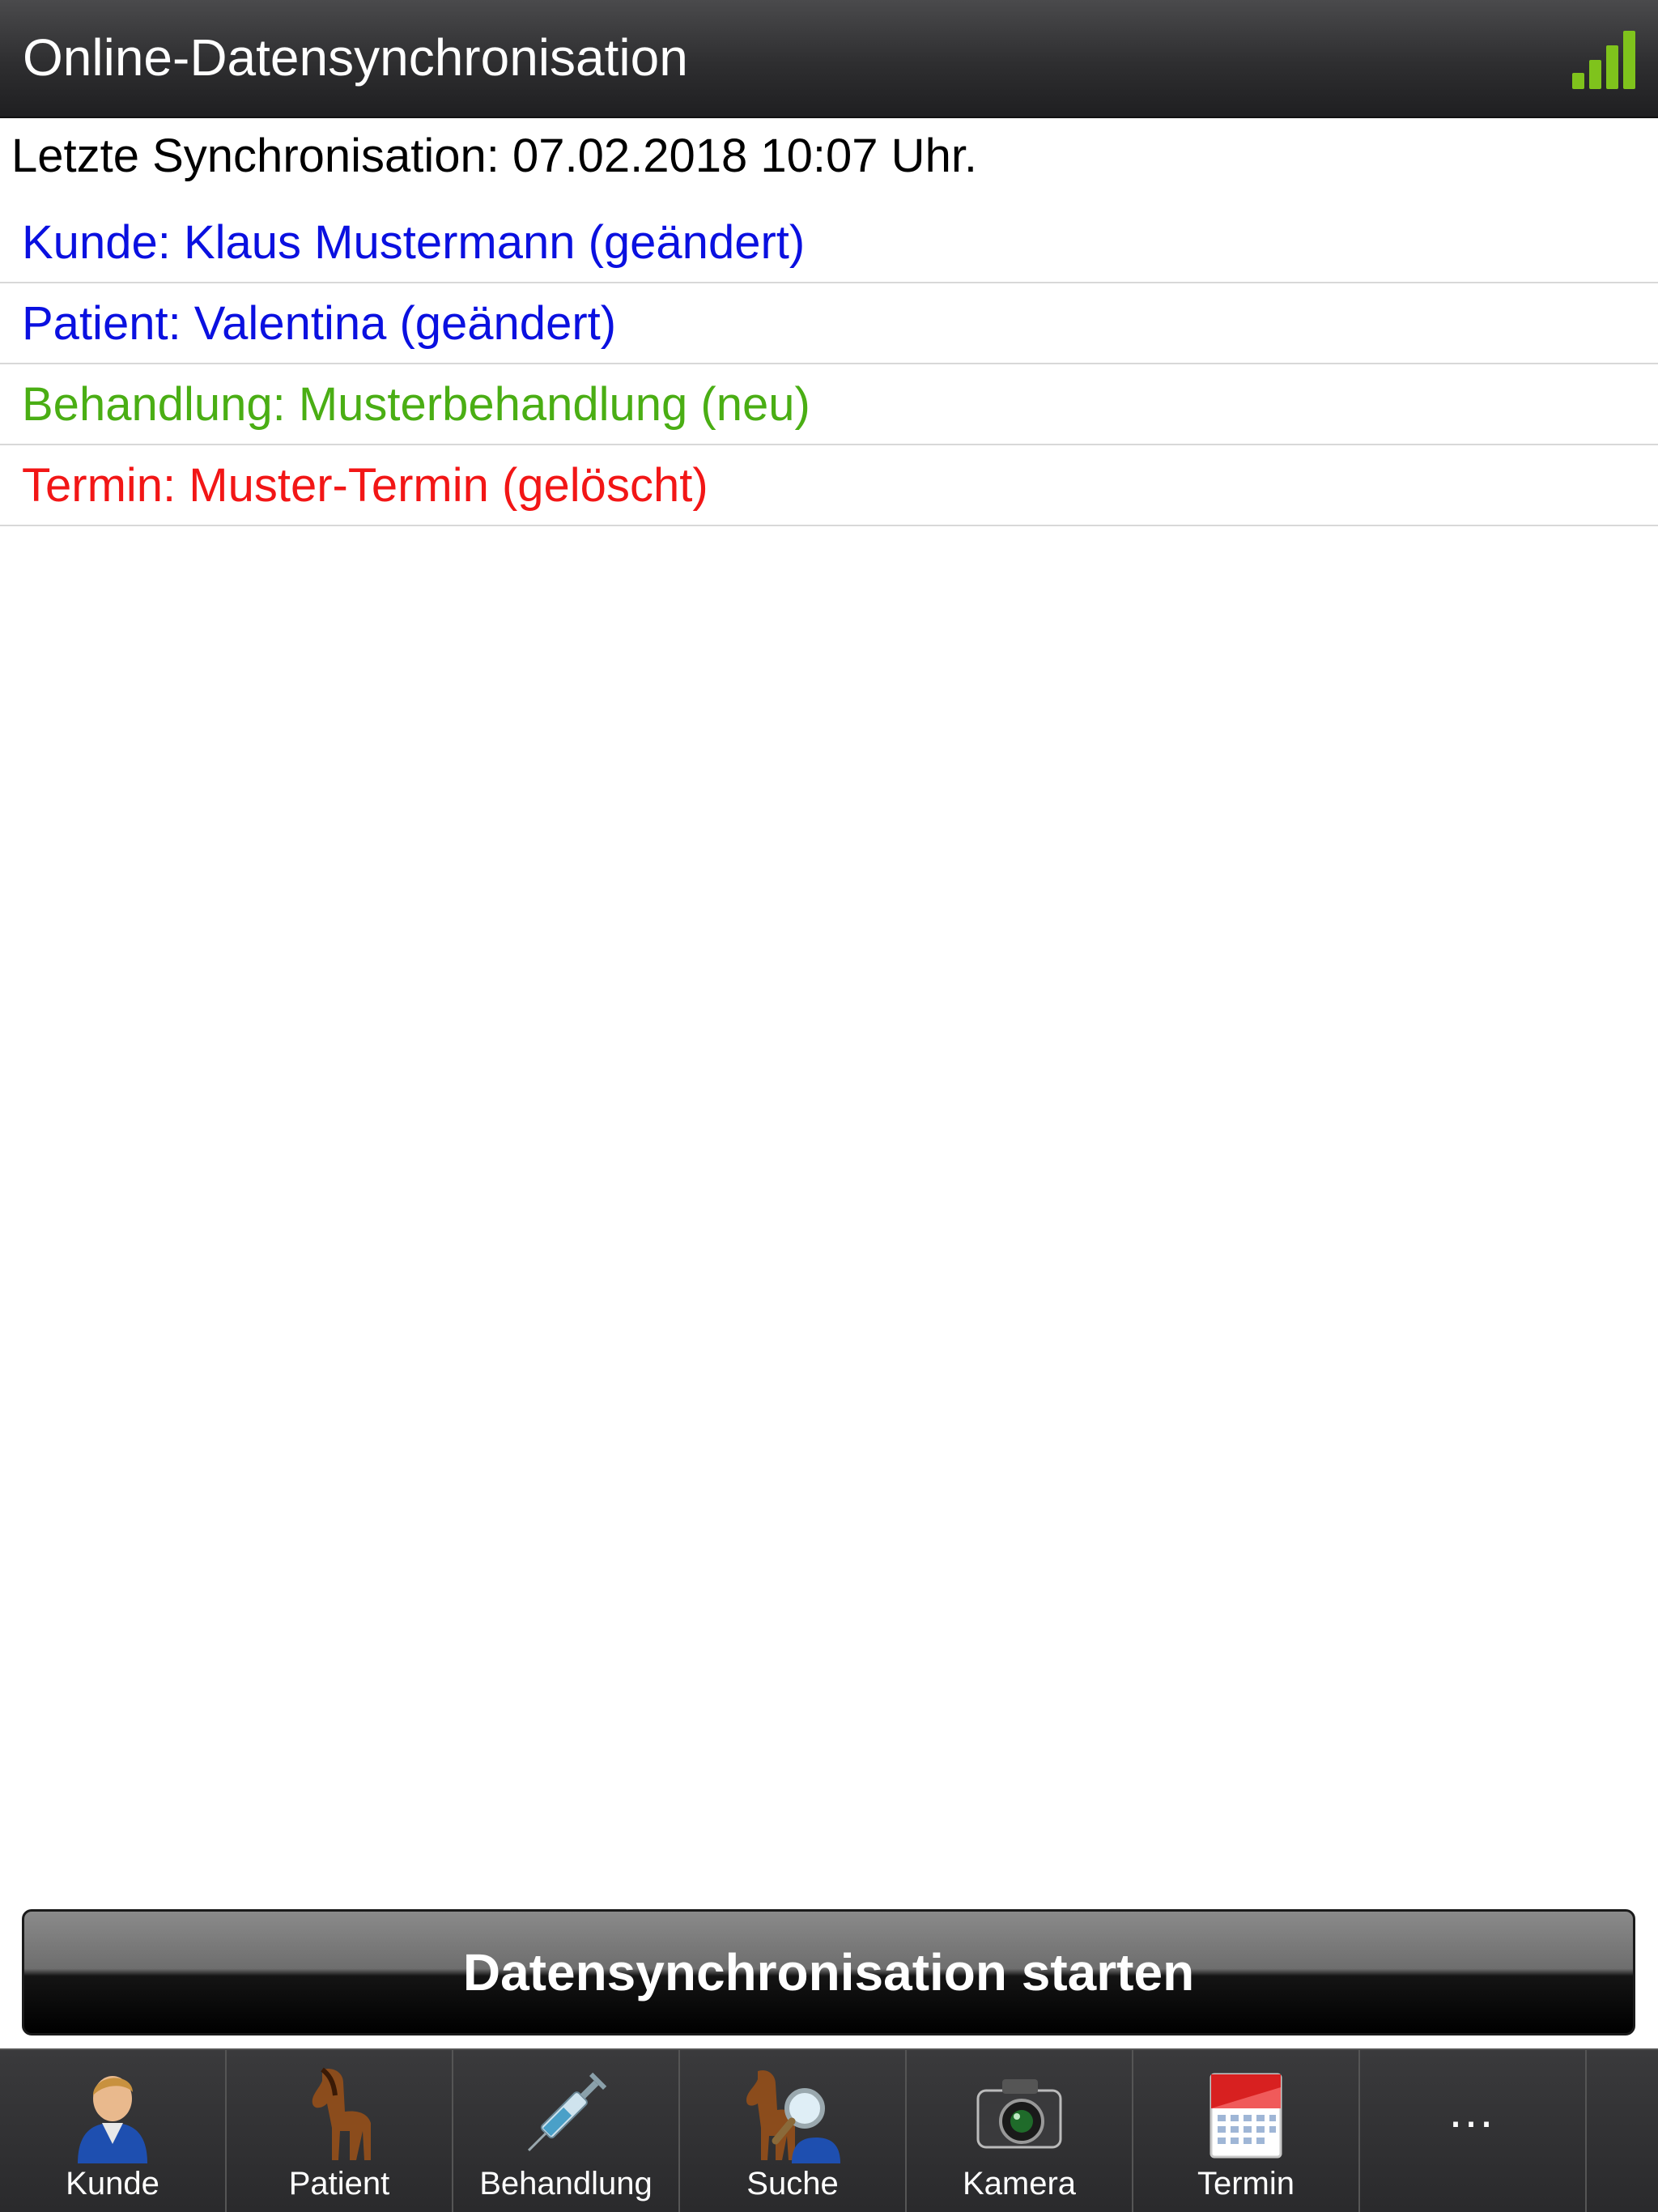  I want to click on tab-suche: Suche, so click(793, 2131).